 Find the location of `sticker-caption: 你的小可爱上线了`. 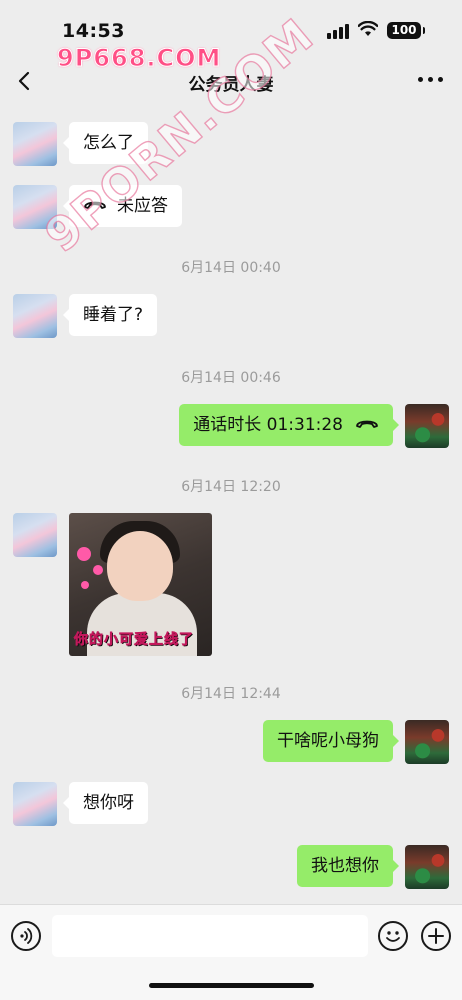

sticker-caption: 你的小可爱上线了 is located at coordinates (134, 640).